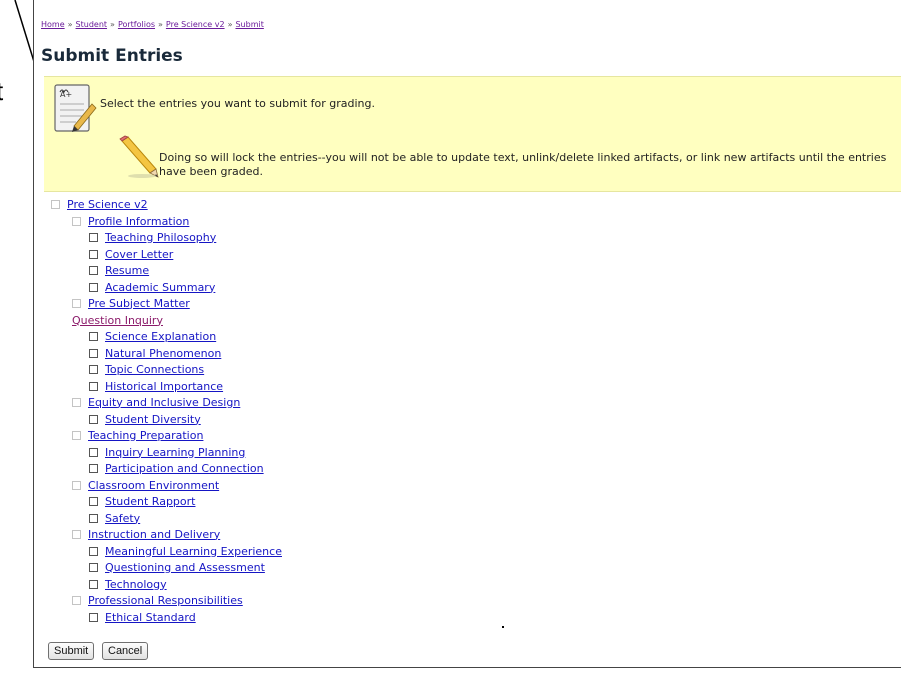  I want to click on entry-row: Questioning and Assessment, so click(177, 567).